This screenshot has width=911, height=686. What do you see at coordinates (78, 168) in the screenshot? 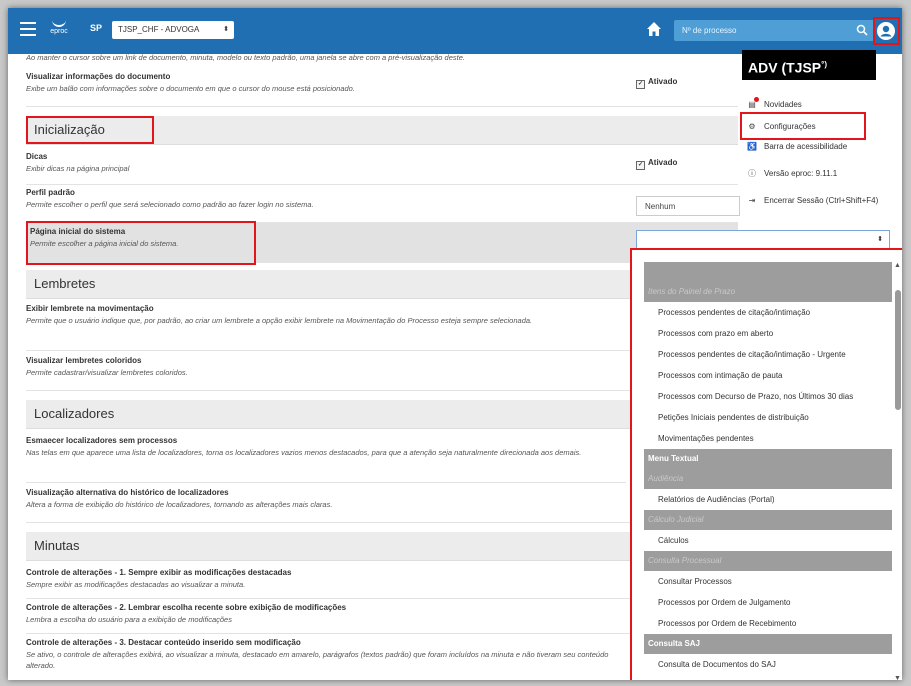
I see `setting-desc: Exibir dicas na página principal` at bounding box center [78, 168].